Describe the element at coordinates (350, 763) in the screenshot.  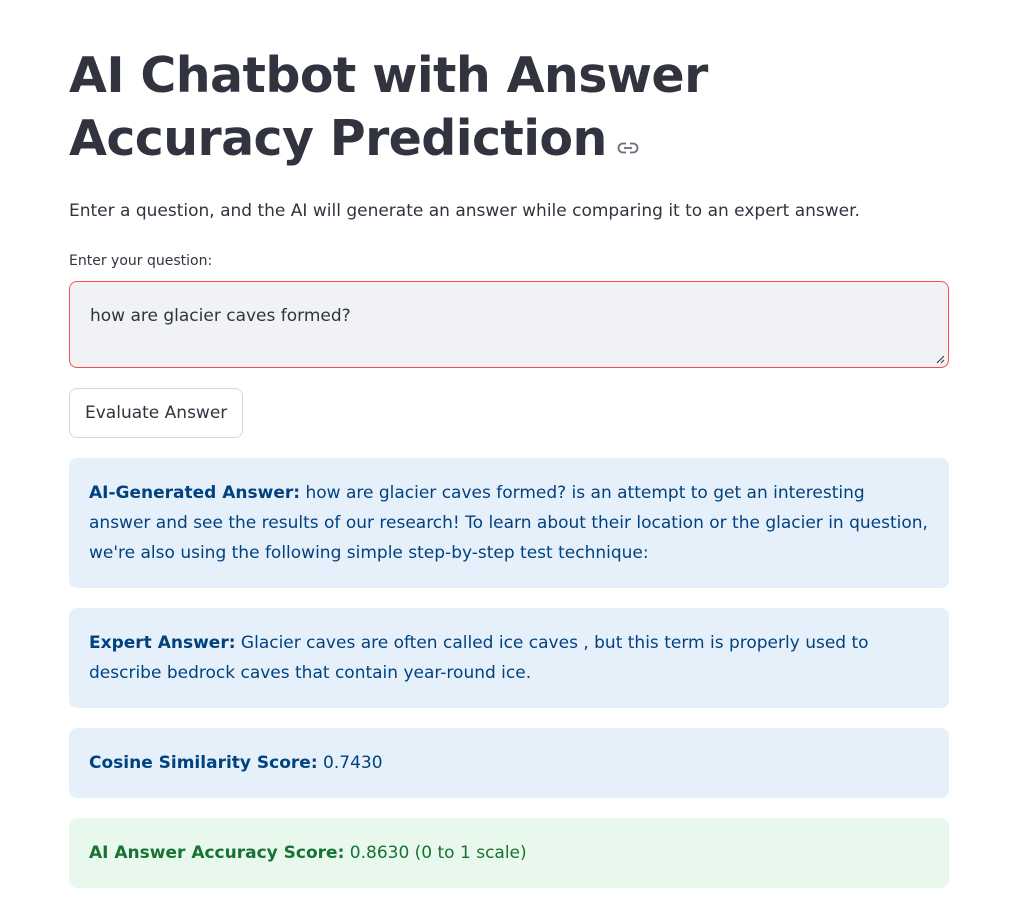
I see `cosine-score-value: 0.7430` at that location.